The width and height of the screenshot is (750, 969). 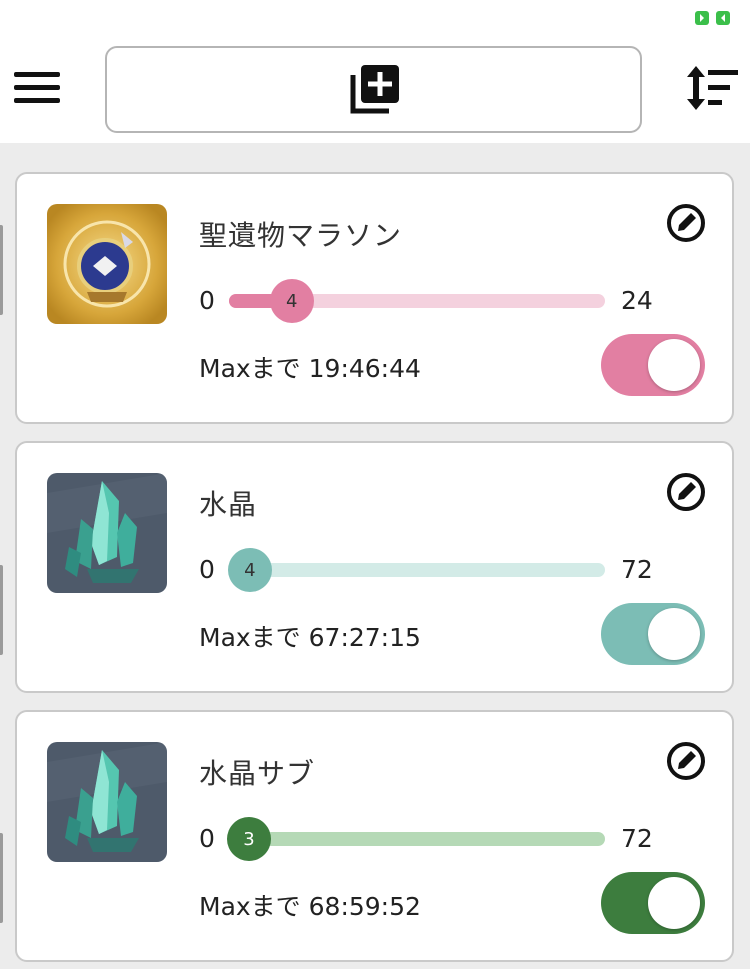 I want to click on slider-knob: 3, so click(x=249, y=839).